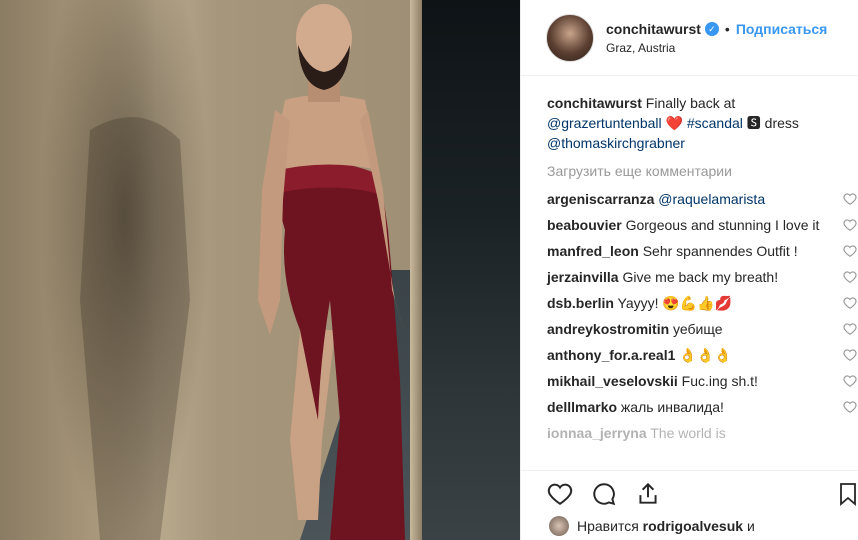 Image resolution: width=858 pixels, height=540 pixels. I want to click on comment-item: mikhail_veselovskii Fuc.ing sh.t!, so click(702, 381).